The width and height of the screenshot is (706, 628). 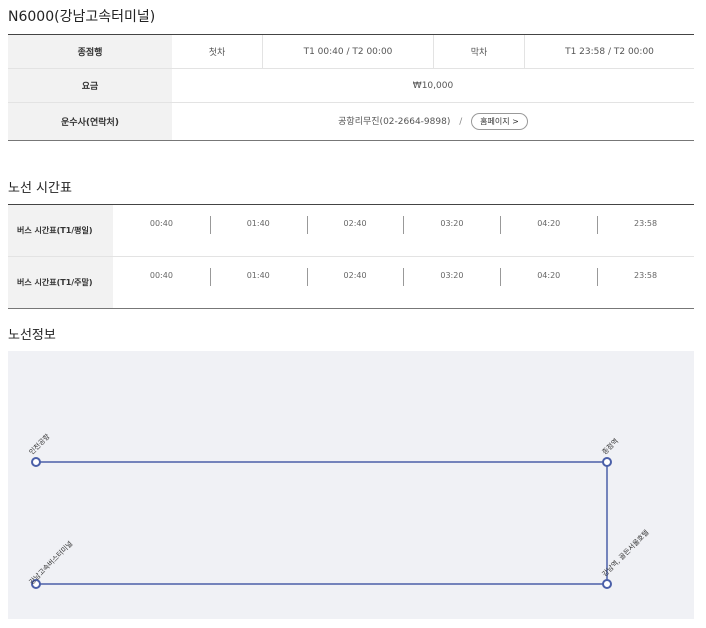 What do you see at coordinates (32, 335) in the screenshot?
I see `route-map-heading: 노선정보` at bounding box center [32, 335].